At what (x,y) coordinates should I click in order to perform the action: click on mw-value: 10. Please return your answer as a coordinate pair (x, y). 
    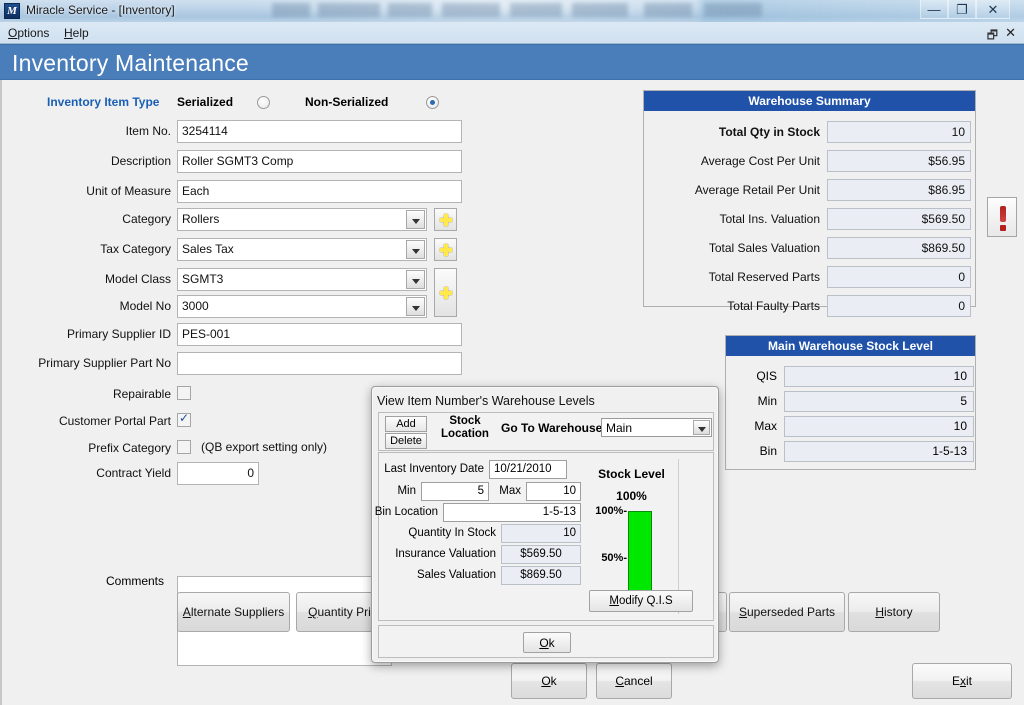
    Looking at the image, I should click on (879, 376).